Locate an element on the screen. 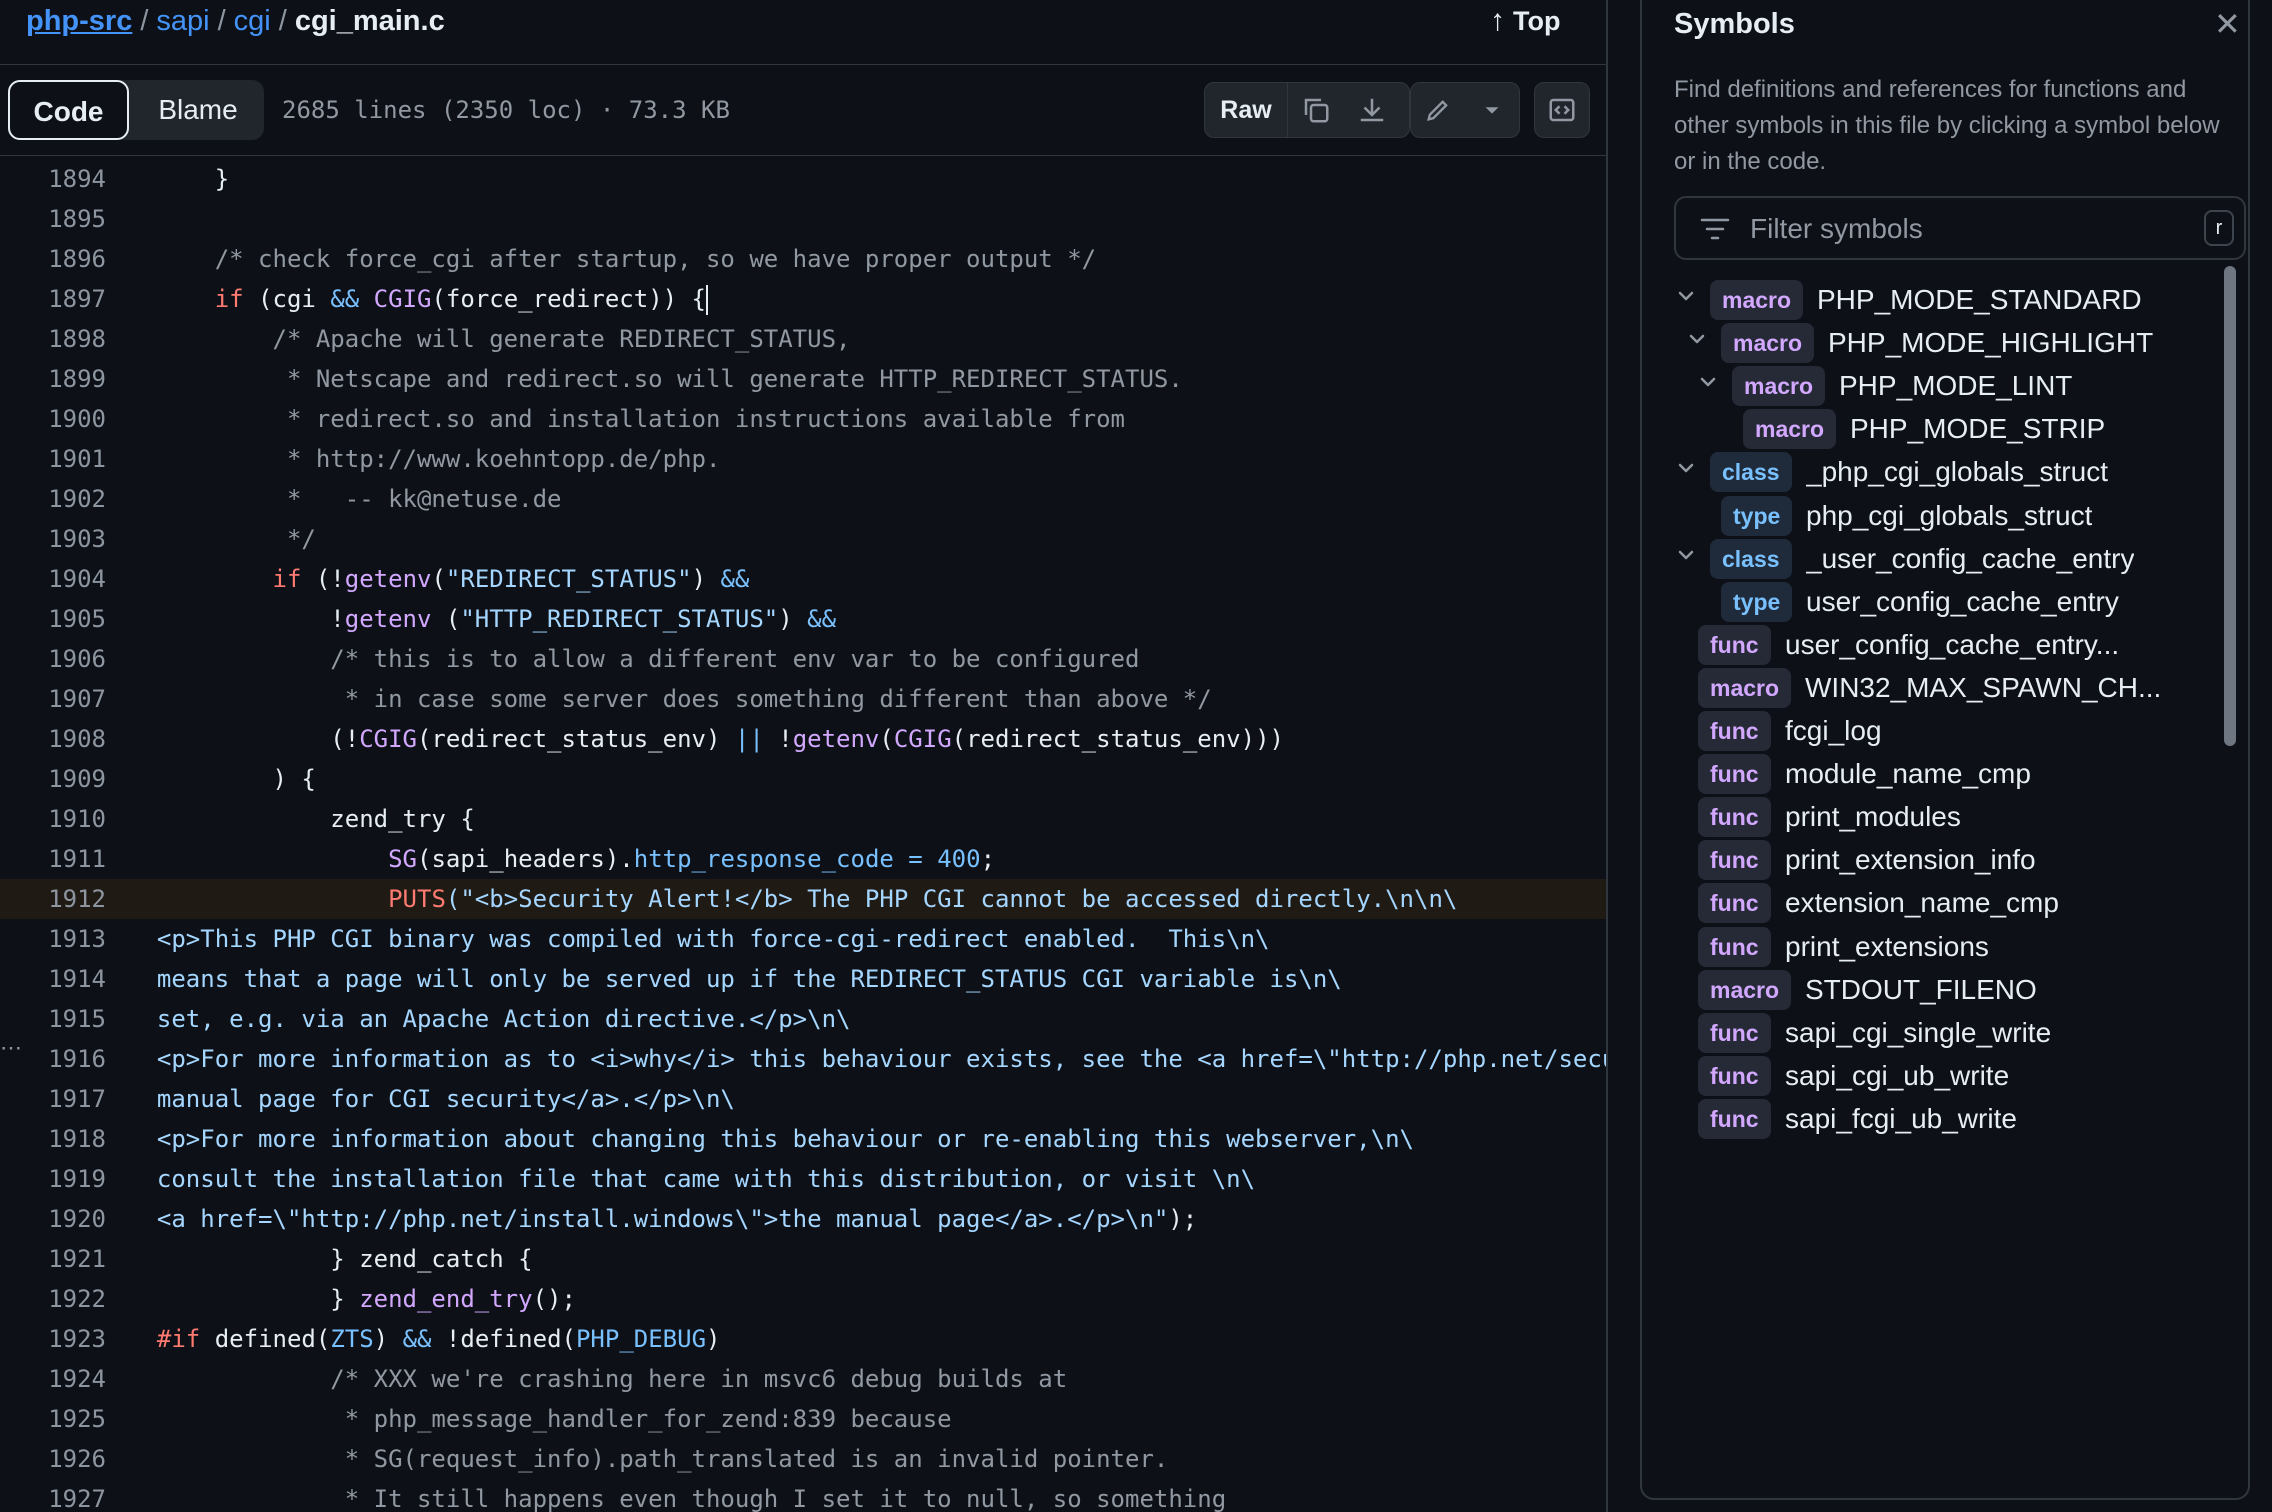 The height and width of the screenshot is (1512, 2272). symbols-panel-toggle is located at coordinates (1562, 110).